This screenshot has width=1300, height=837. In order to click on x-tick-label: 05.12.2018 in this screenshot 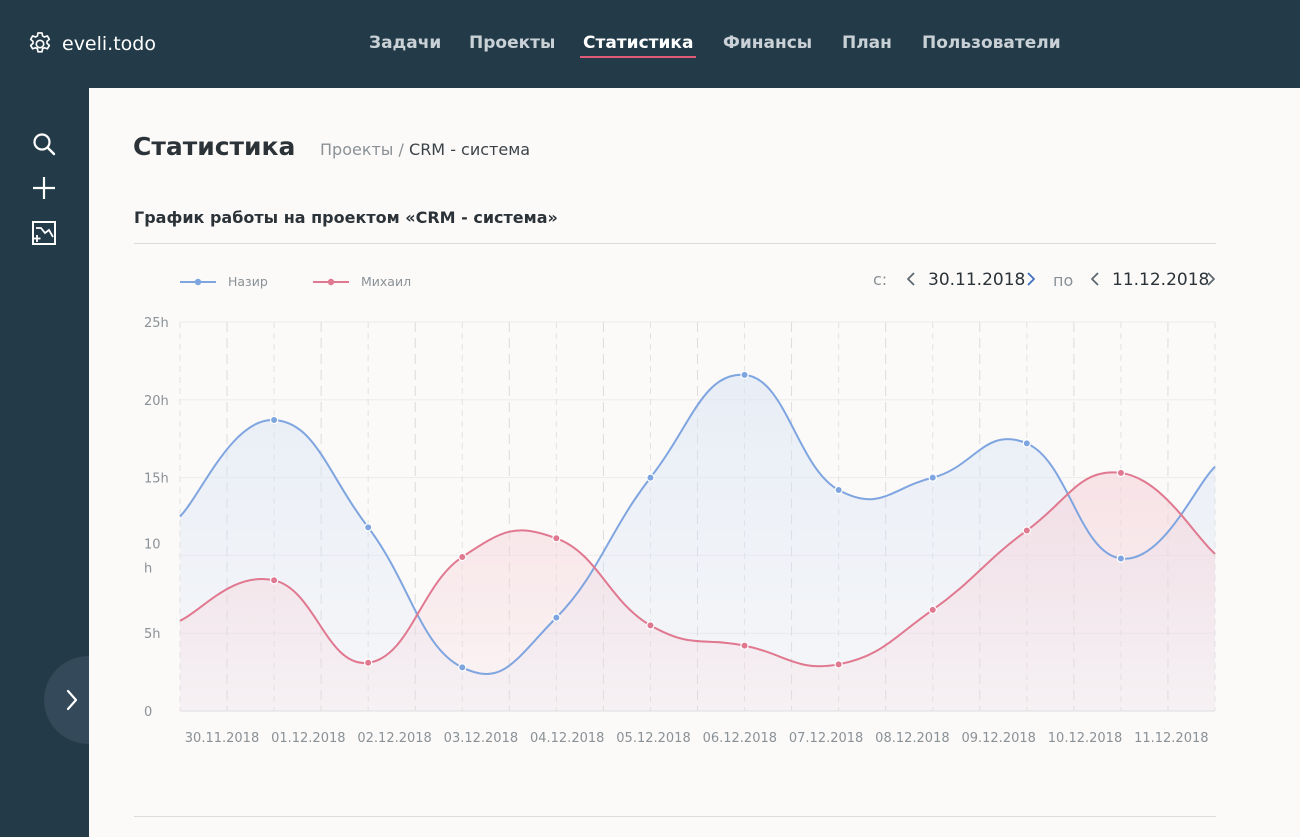, I will do `click(653, 738)`.